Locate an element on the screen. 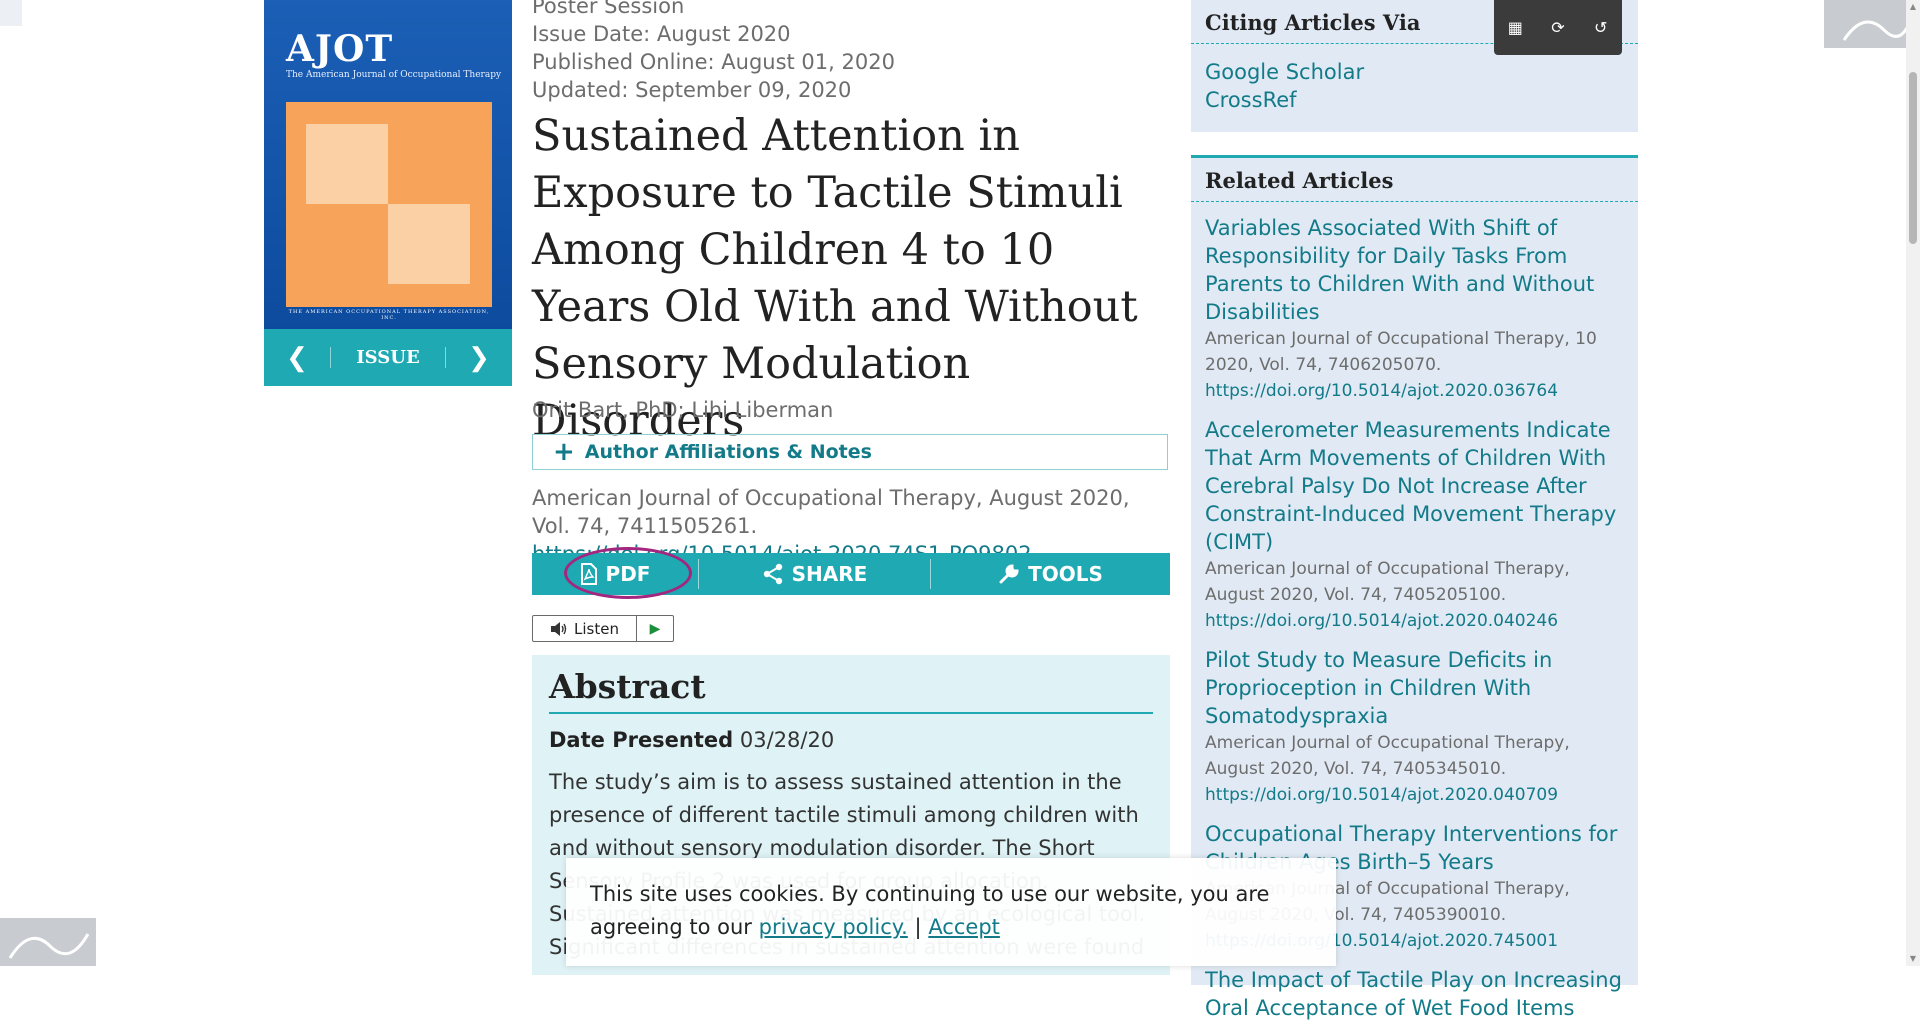  corner-decoration-icon is located at coordinates (48, 942).